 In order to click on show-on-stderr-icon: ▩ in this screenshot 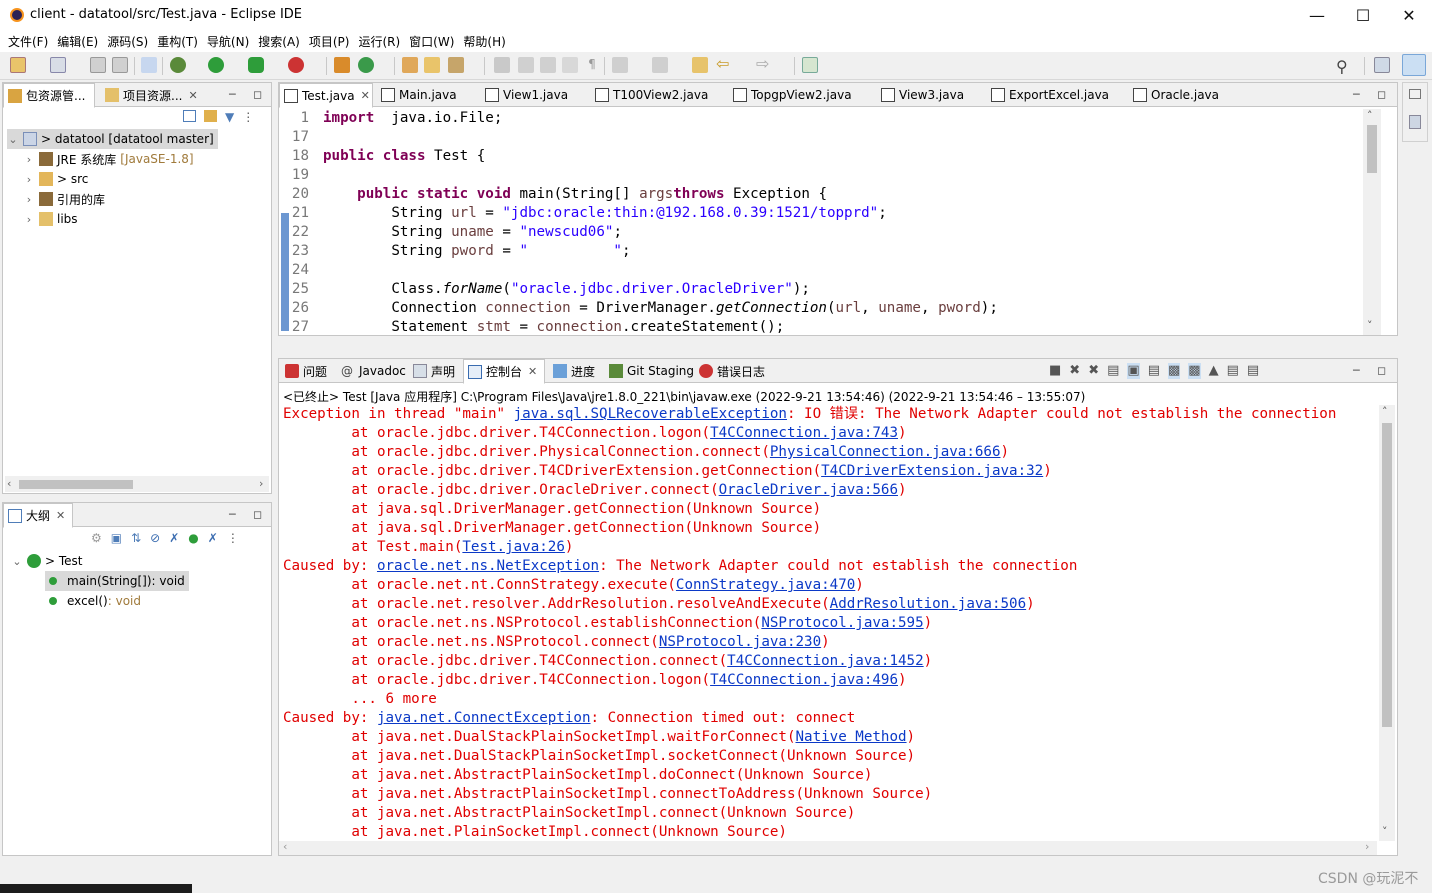, I will do `click(1194, 371)`.